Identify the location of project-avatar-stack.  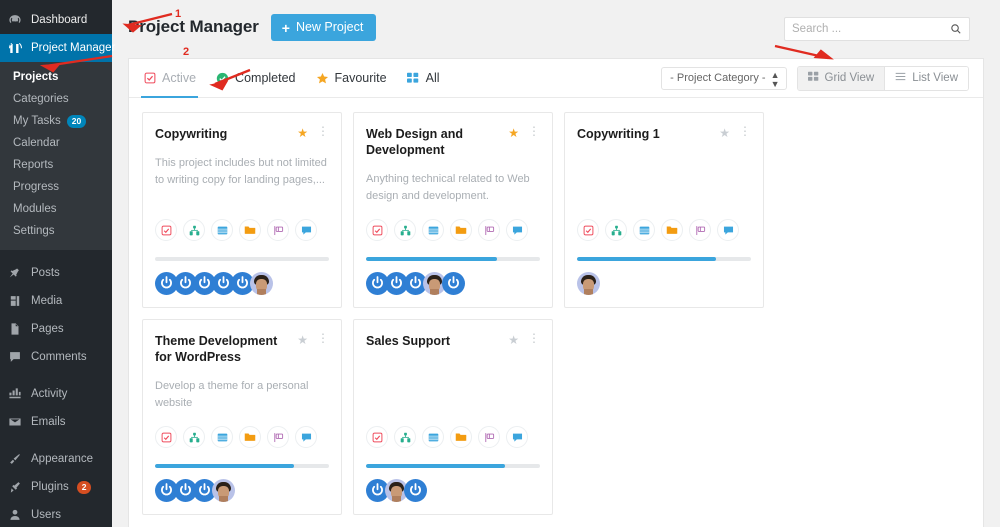
(242, 490).